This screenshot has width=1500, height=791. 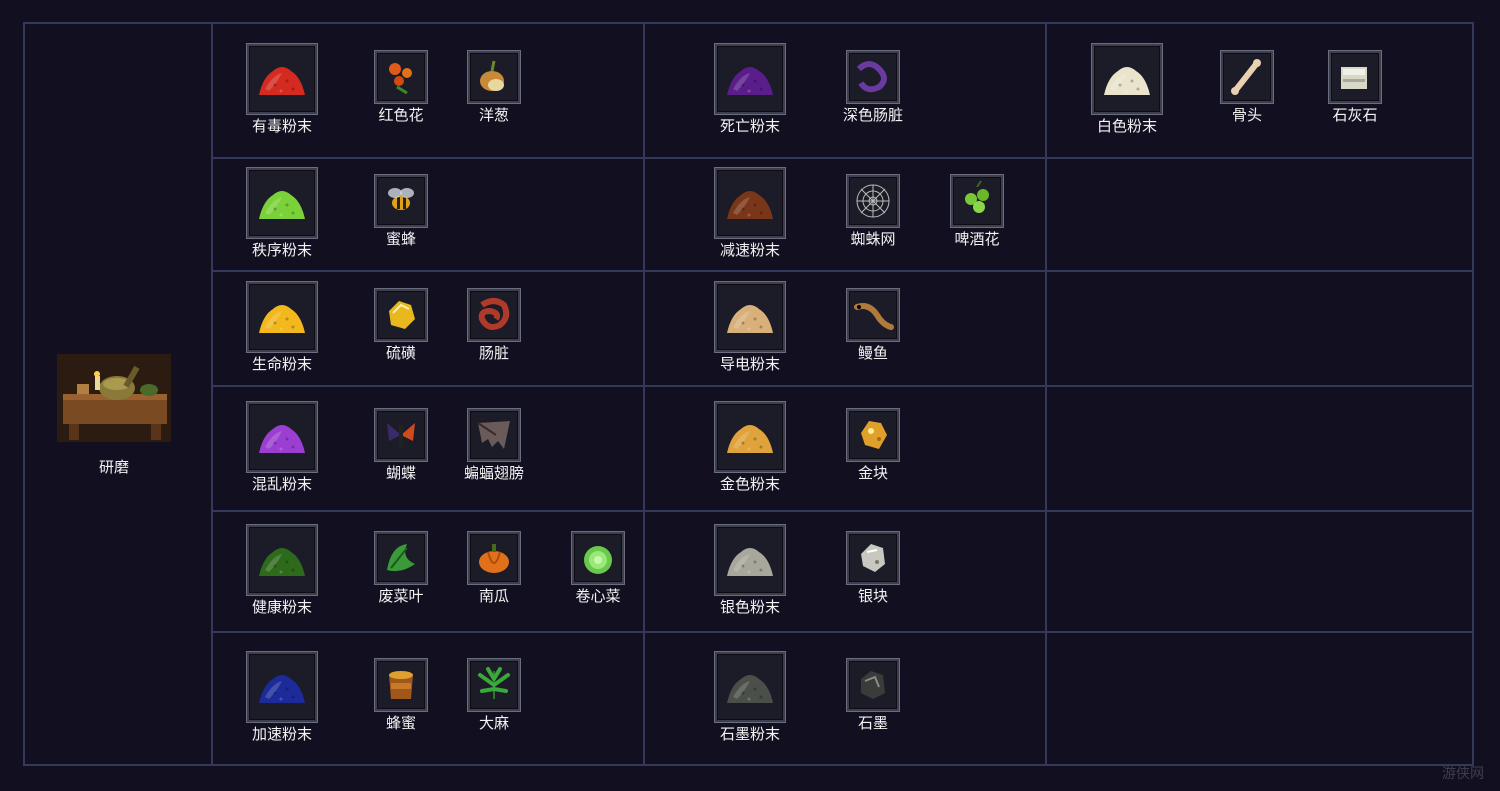 I want to click on ingredient-item: 红色花, so click(x=401, y=87).